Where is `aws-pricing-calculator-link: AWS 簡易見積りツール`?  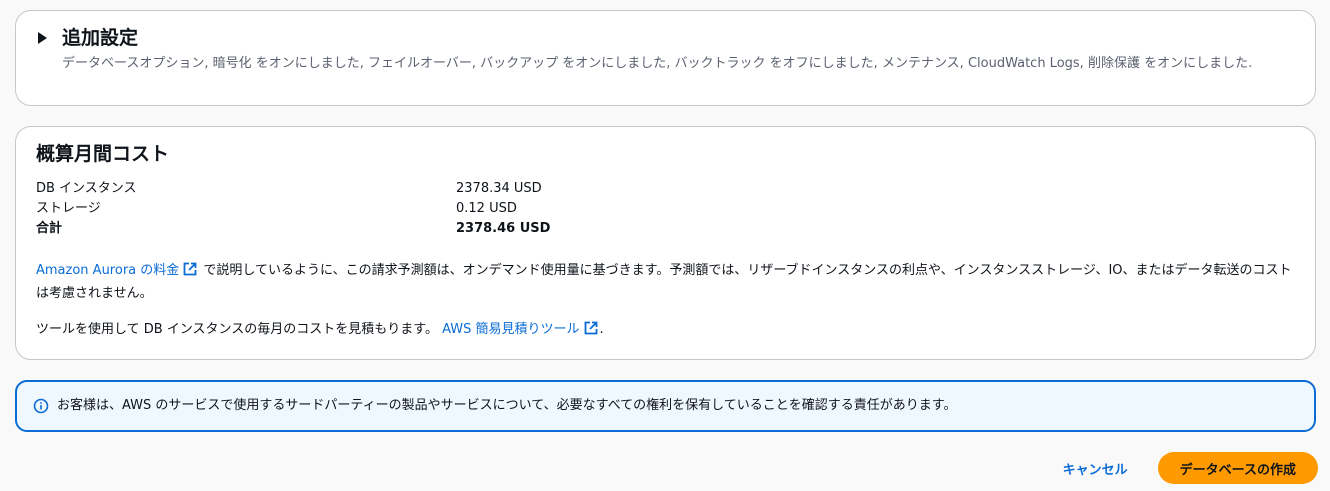
aws-pricing-calculator-link: AWS 簡易見積りツール is located at coordinates (520, 329).